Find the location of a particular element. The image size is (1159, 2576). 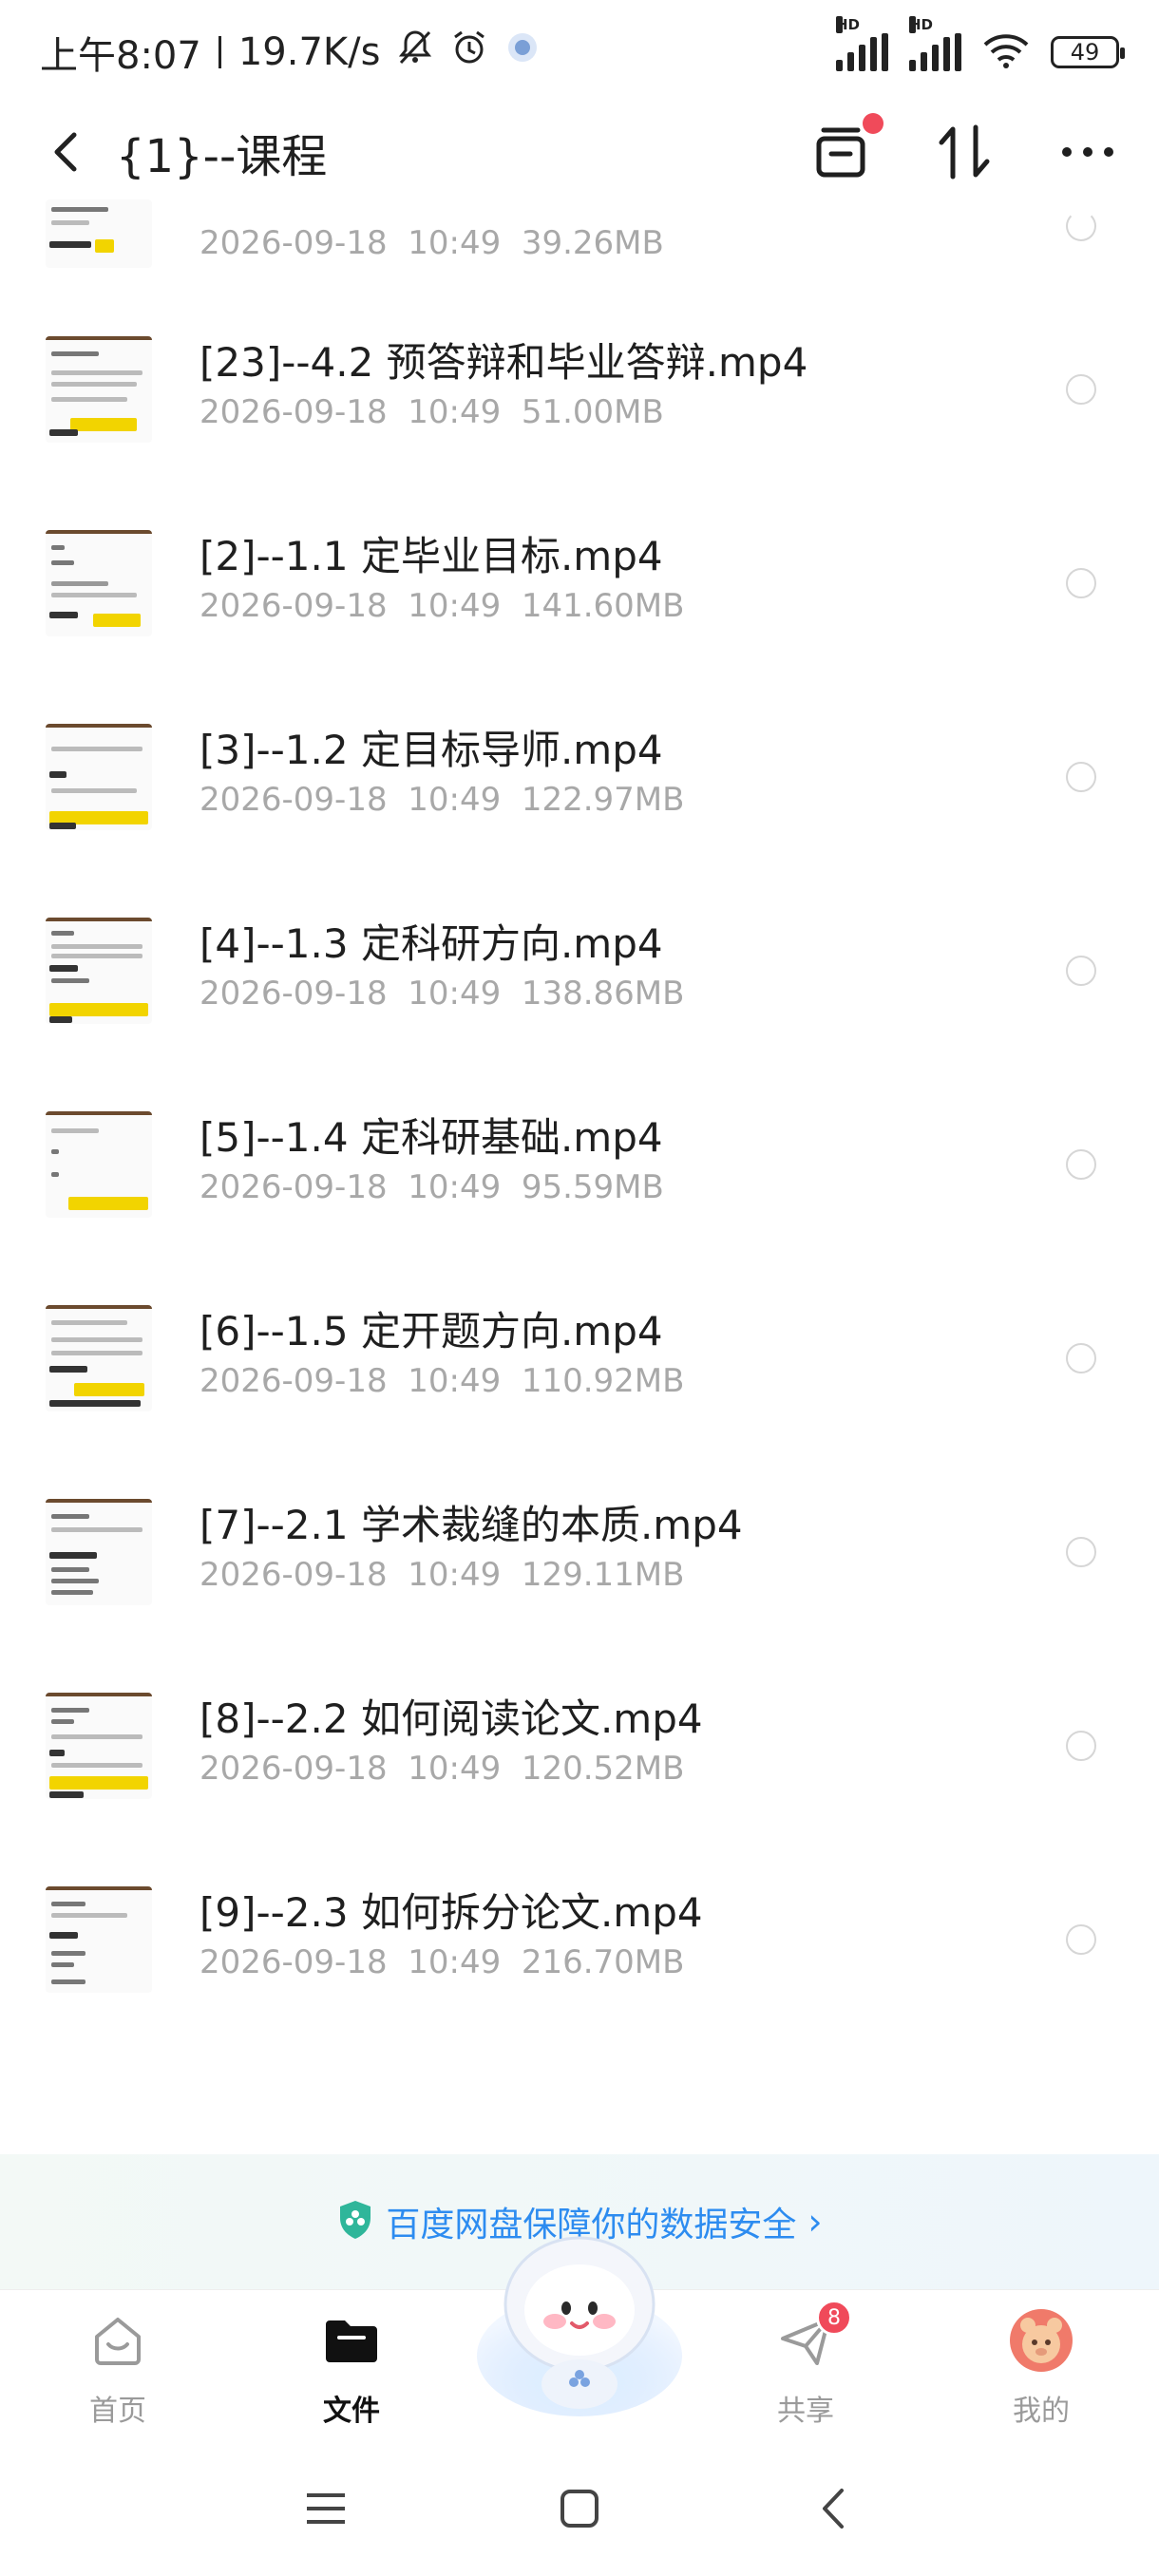

file-size: 138.86MB is located at coordinates (603, 994).